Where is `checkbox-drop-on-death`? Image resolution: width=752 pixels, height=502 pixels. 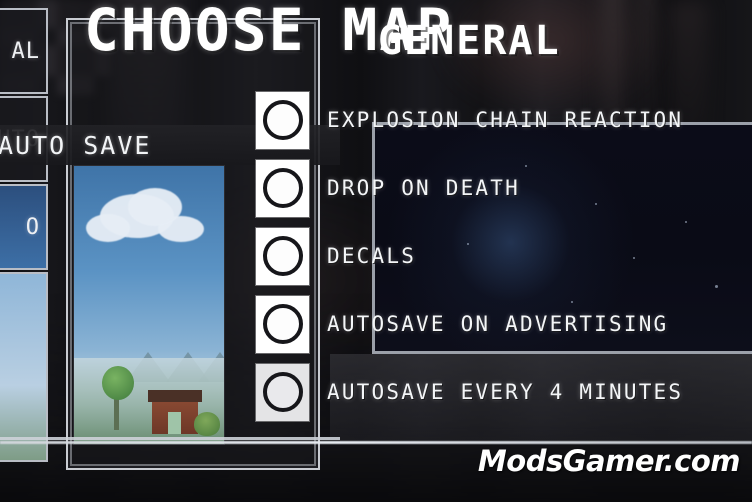
checkbox-drop-on-death is located at coordinates (282, 188).